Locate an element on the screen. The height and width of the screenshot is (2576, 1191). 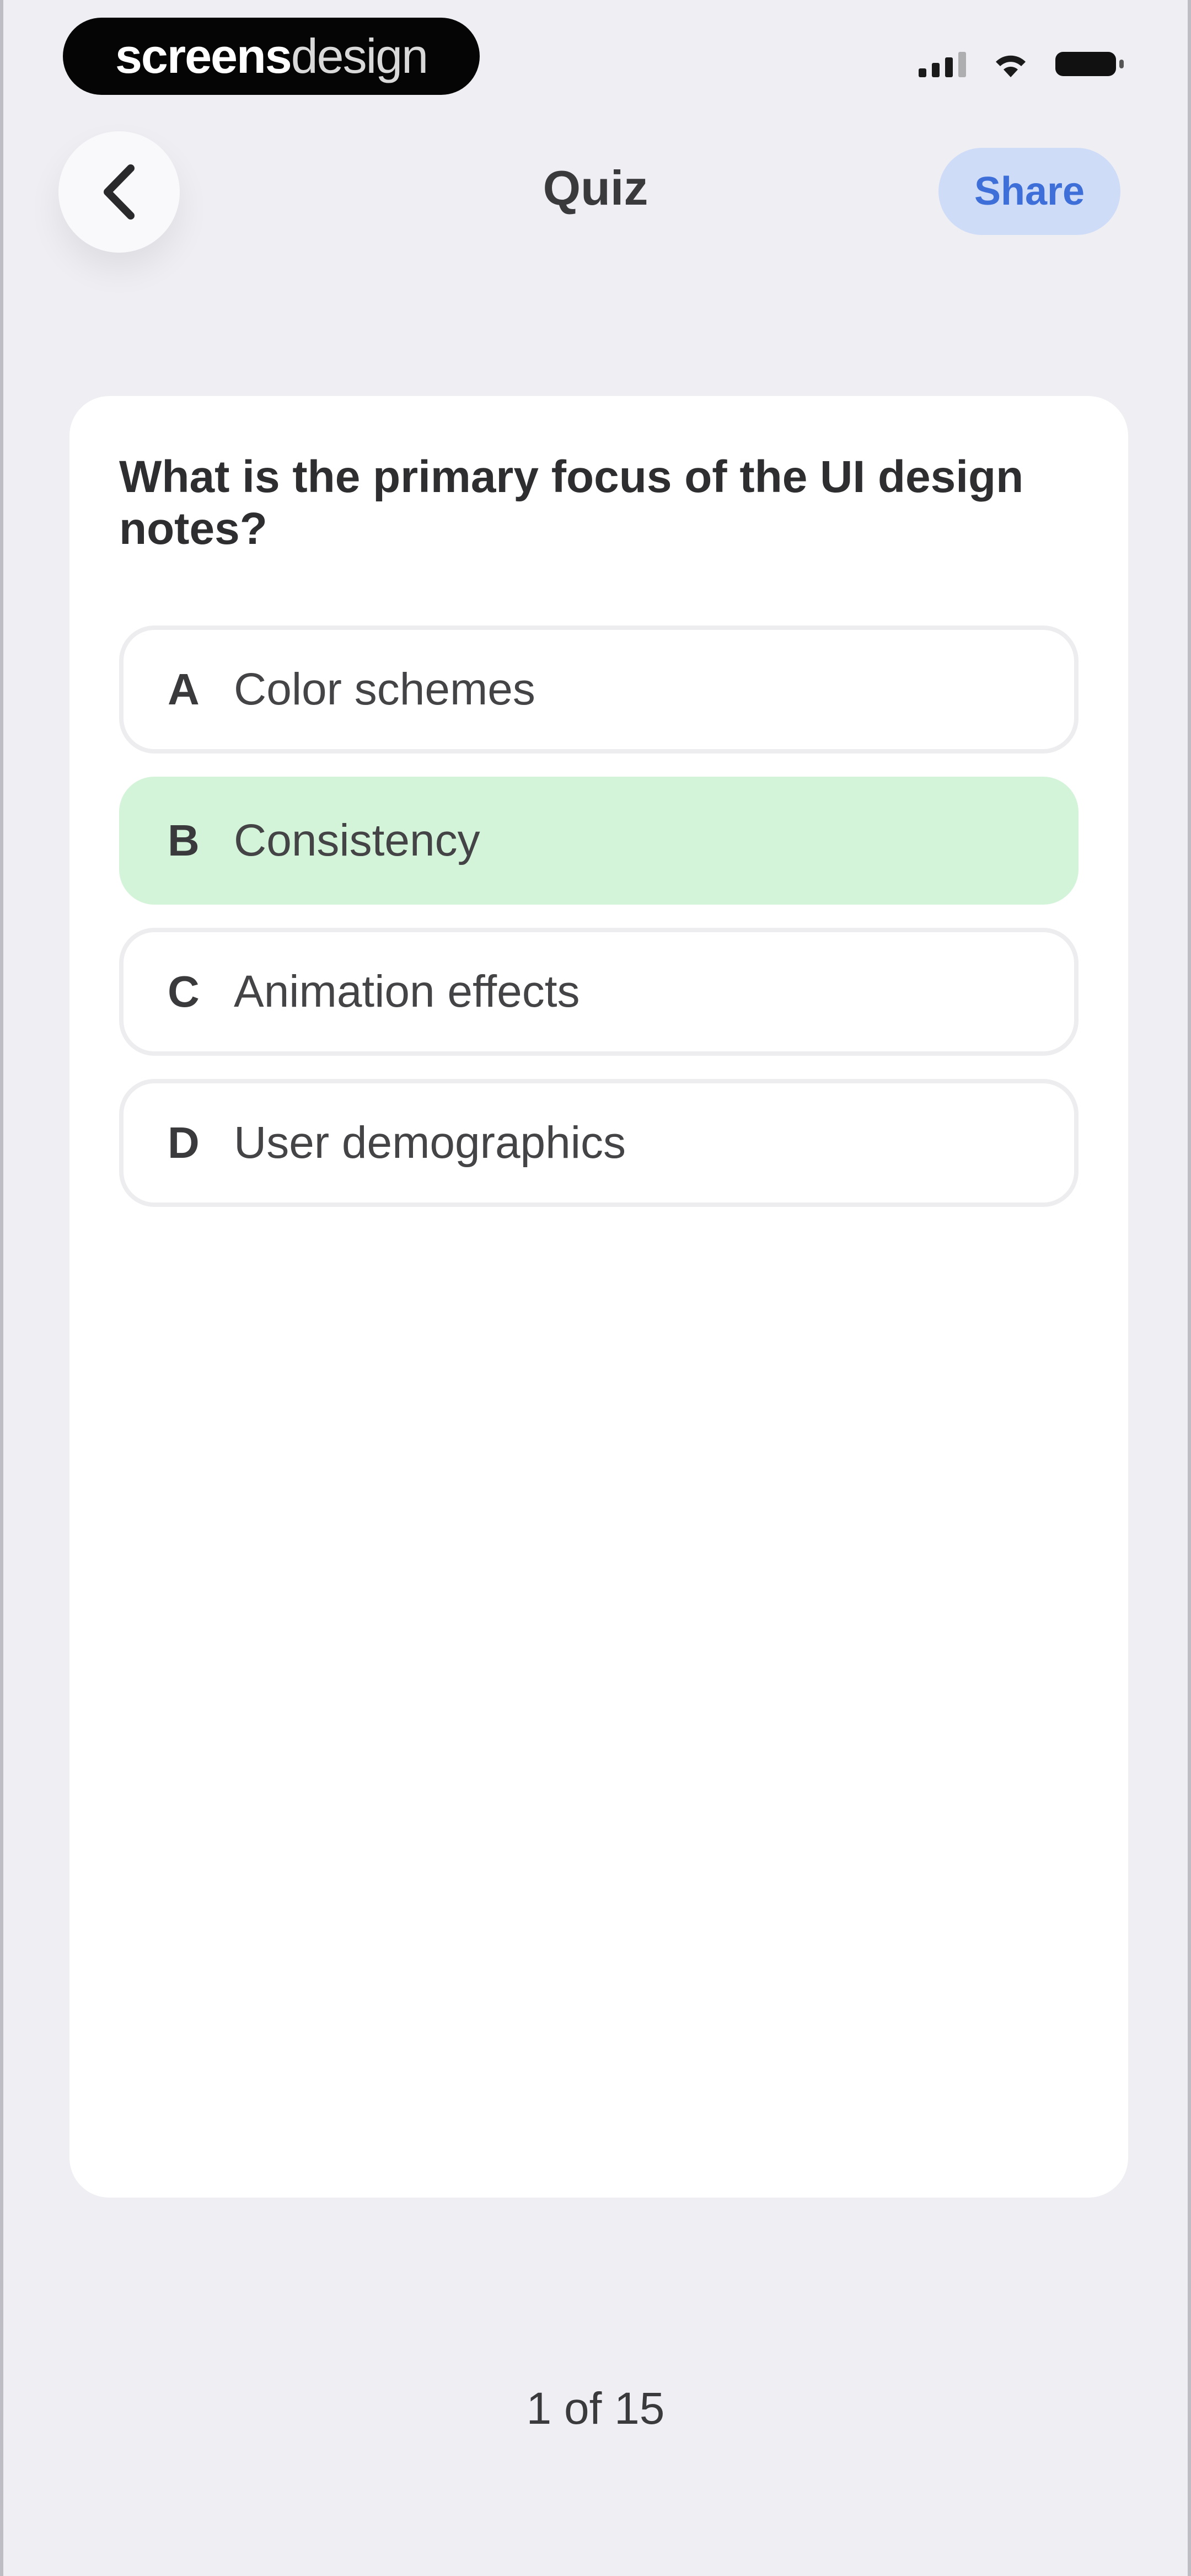
brand-logo: screens design is located at coordinates (271, 56).